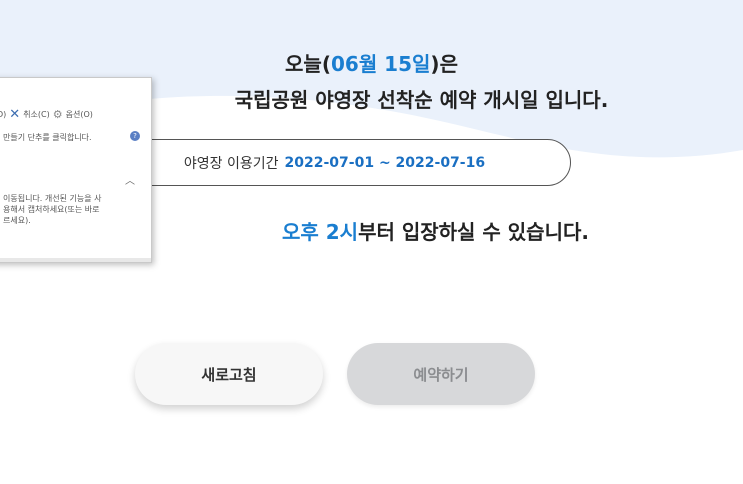 This screenshot has width=743, height=484. I want to click on options-button: 옵션(O), so click(79, 114).